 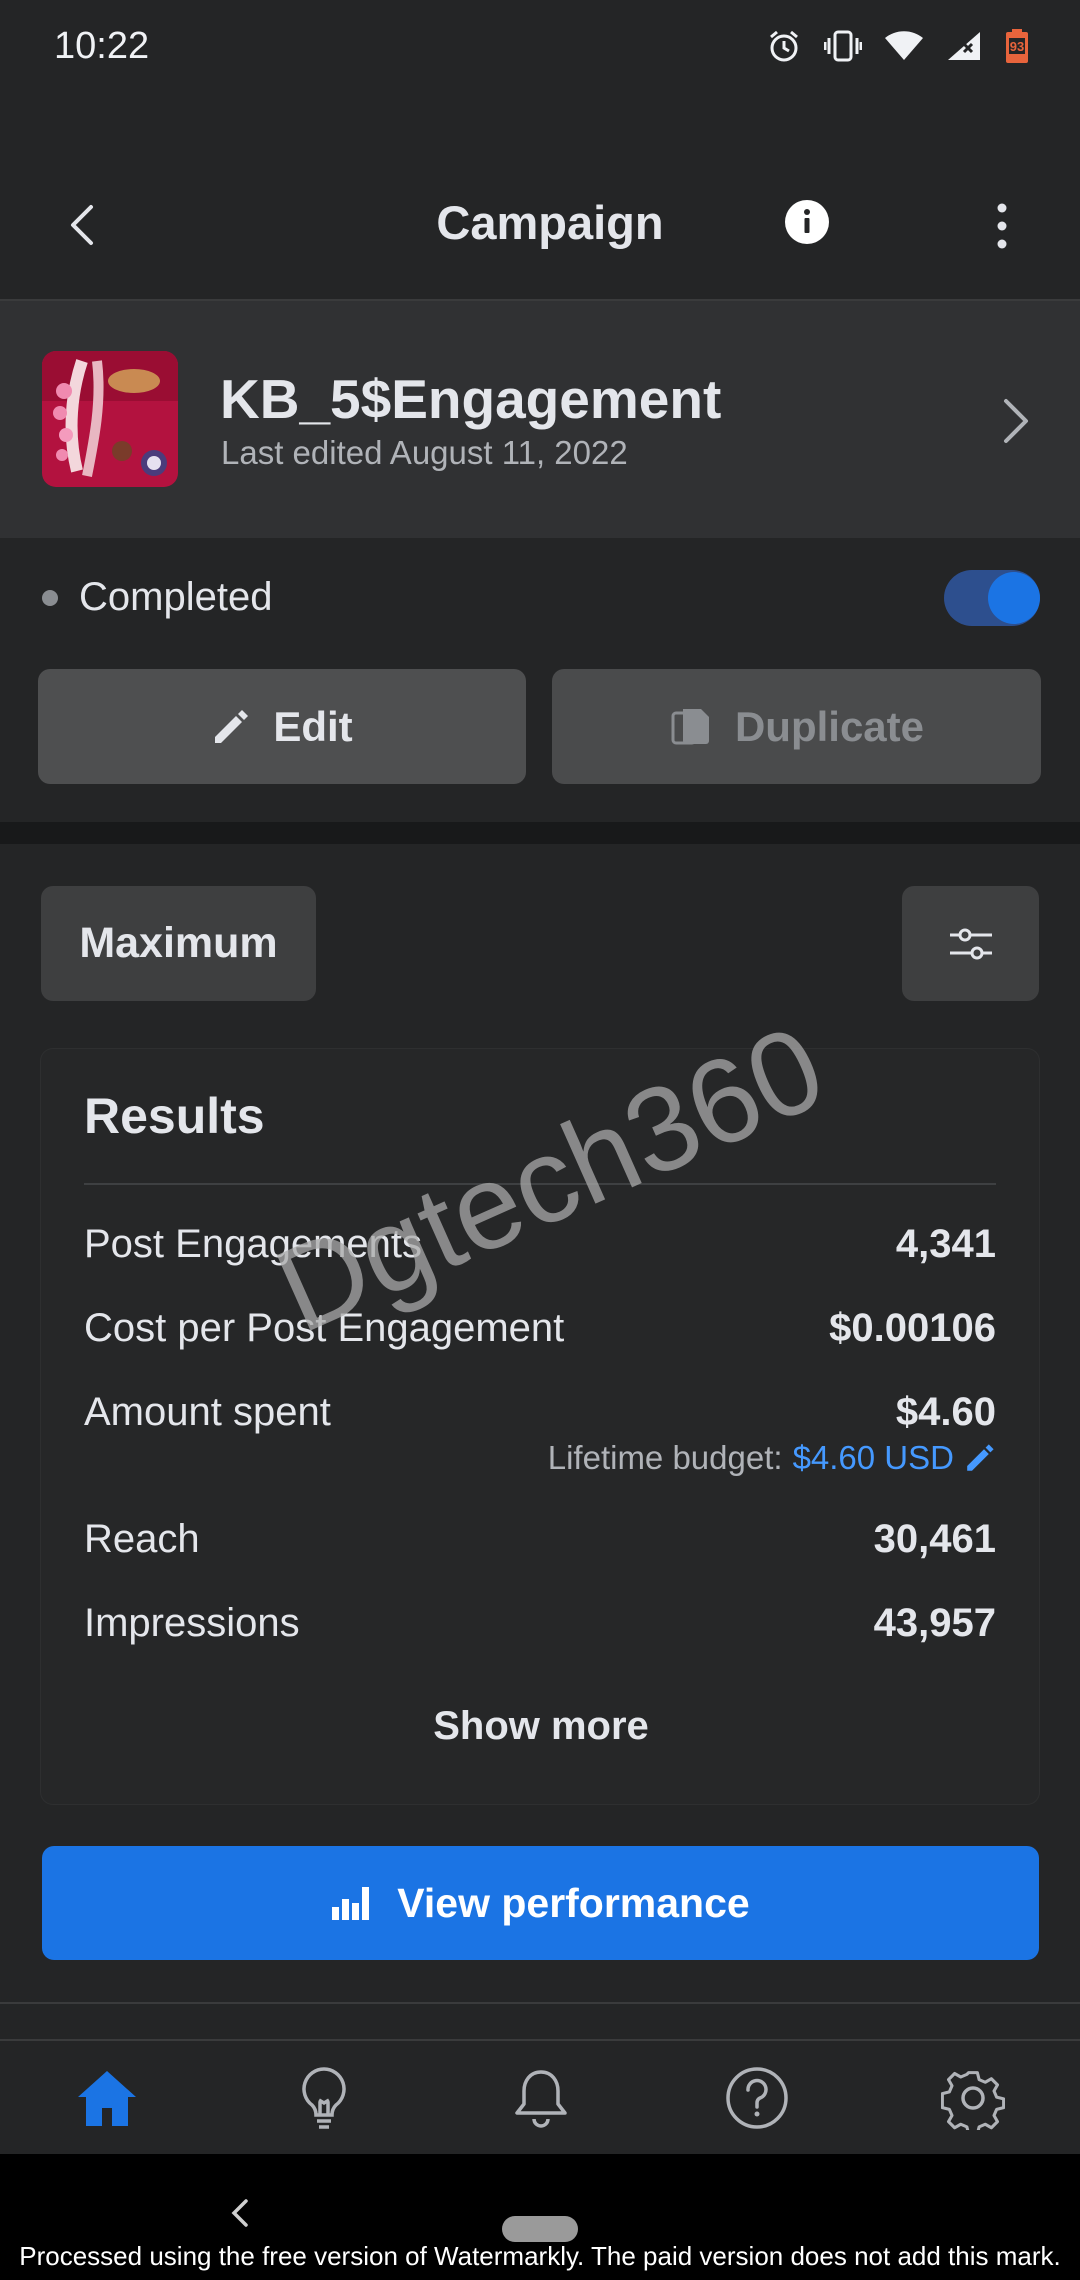 I want to click on status-dot, so click(x=50, y=598).